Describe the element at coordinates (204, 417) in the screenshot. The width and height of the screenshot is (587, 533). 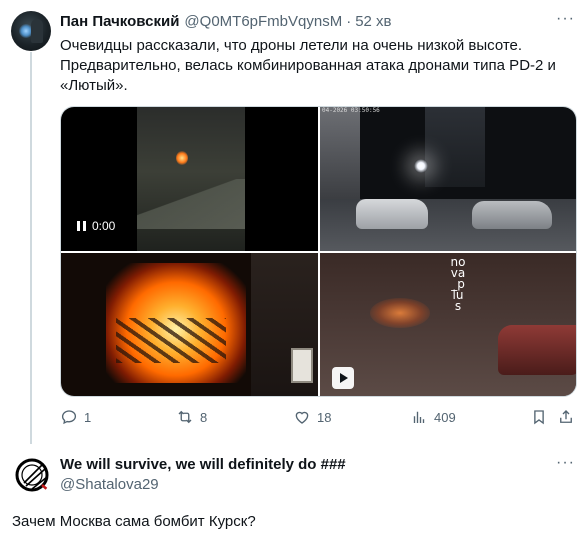
I see `retweet-count: 8` at that location.